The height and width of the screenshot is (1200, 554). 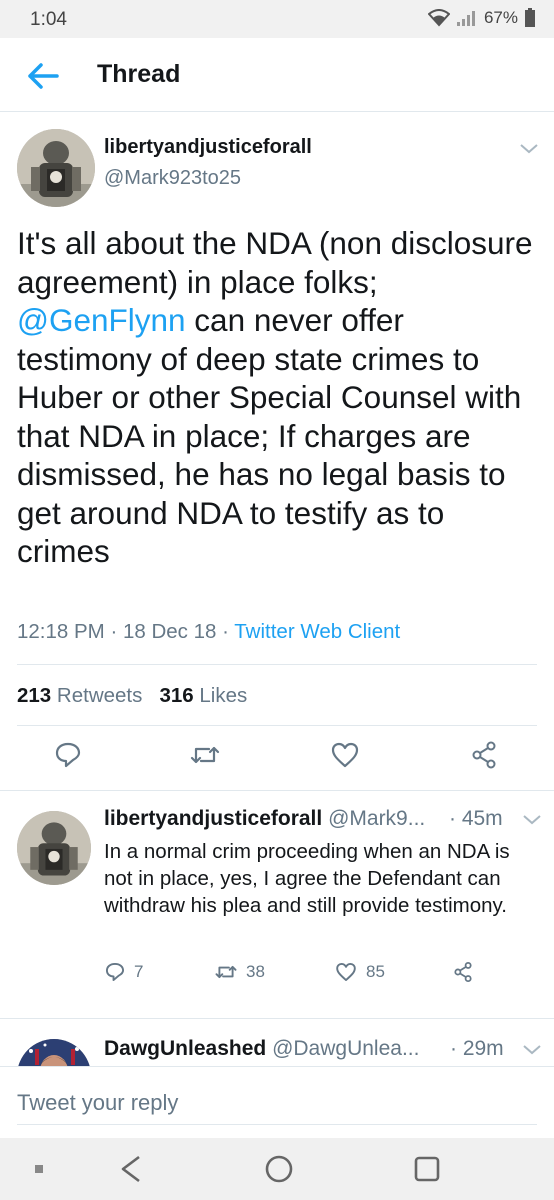 I want to click on nav-home-button, so click(x=279, y=1169).